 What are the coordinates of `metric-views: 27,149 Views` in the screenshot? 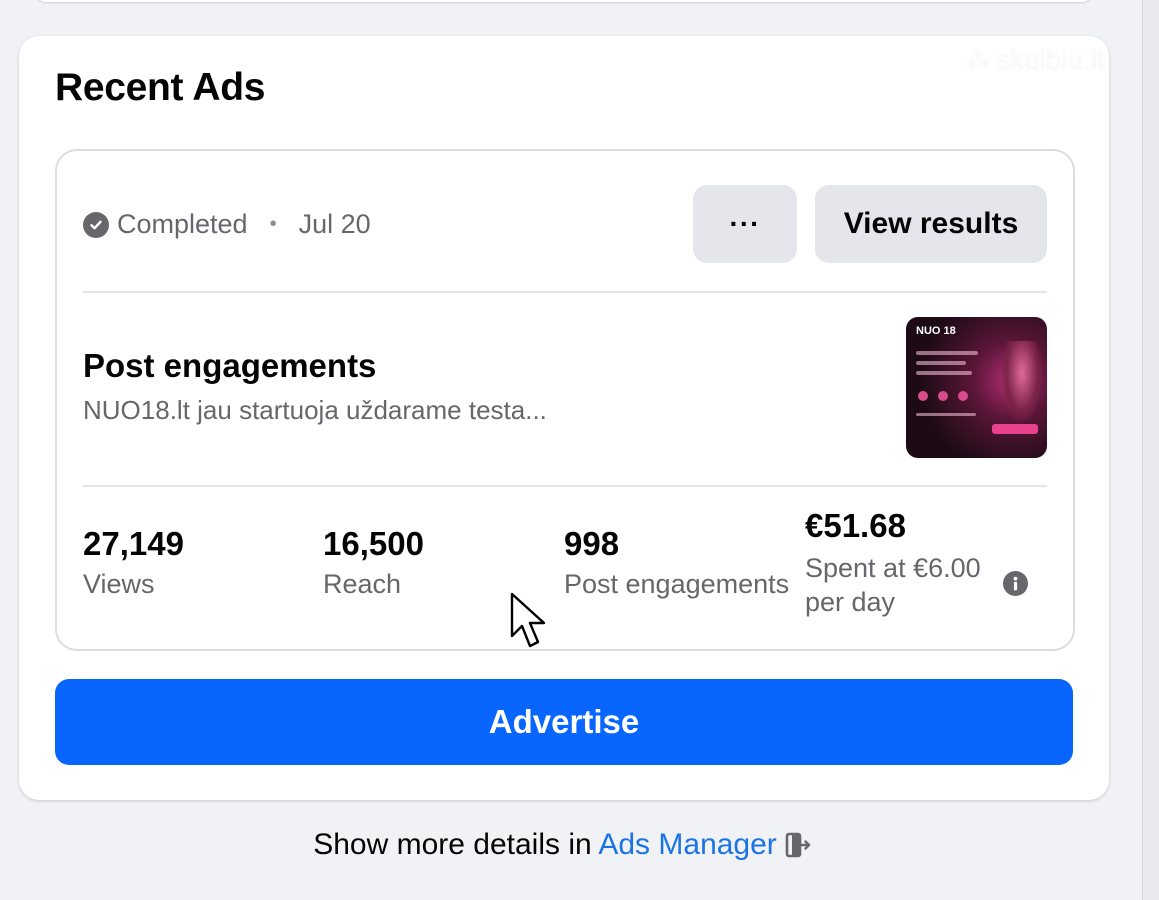 It's located at (133, 562).